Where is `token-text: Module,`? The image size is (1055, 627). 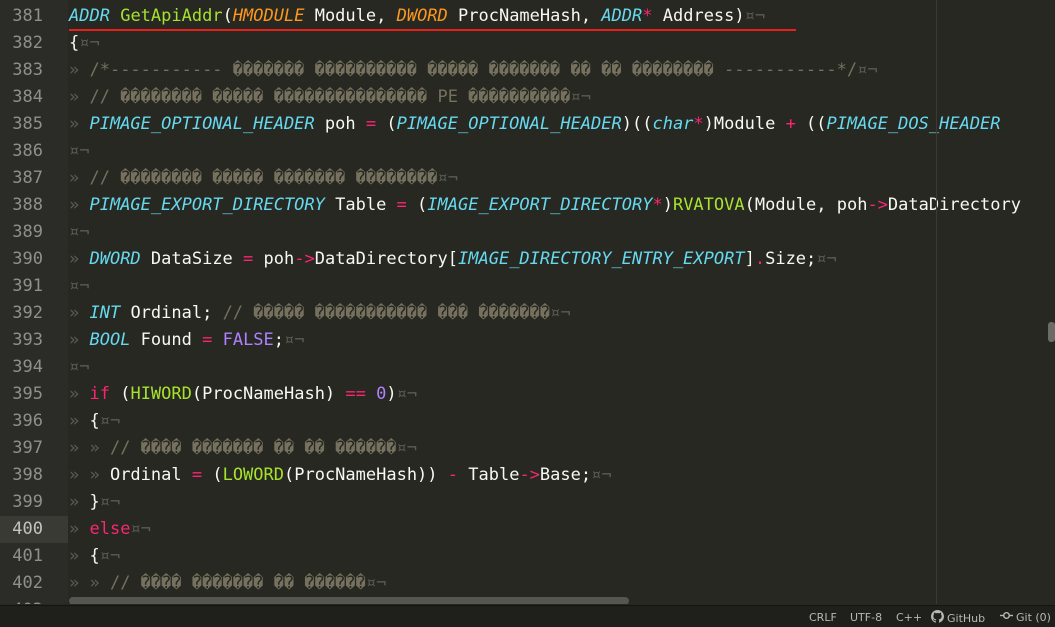
token-text: Module, is located at coordinates (350, 16).